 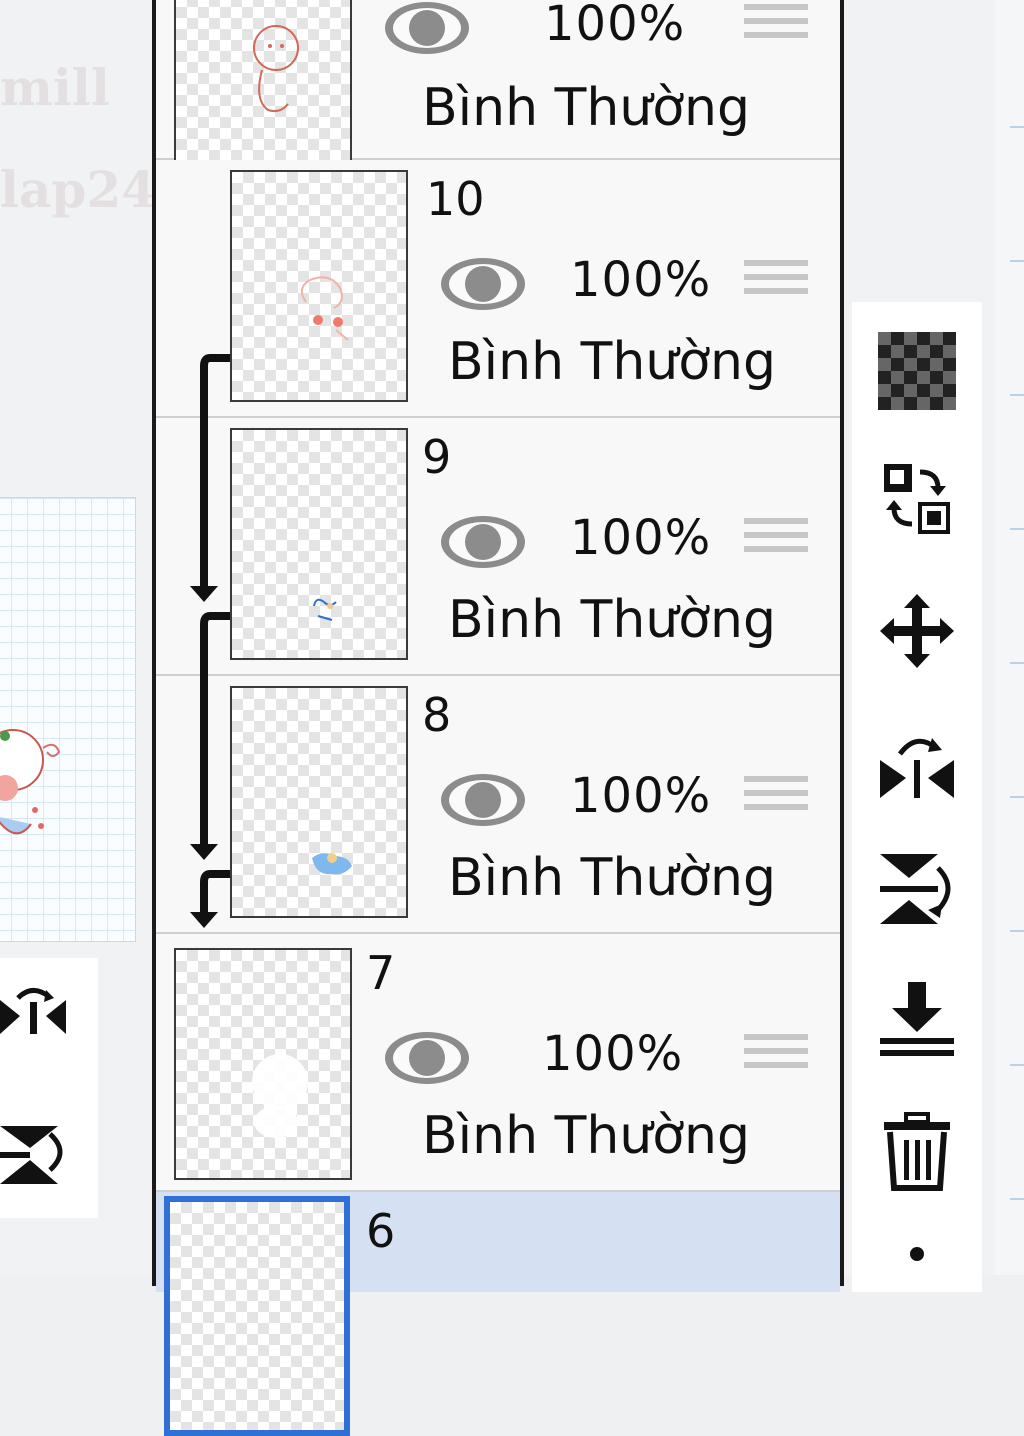 I want to click on move-icon, so click(x=917, y=631).